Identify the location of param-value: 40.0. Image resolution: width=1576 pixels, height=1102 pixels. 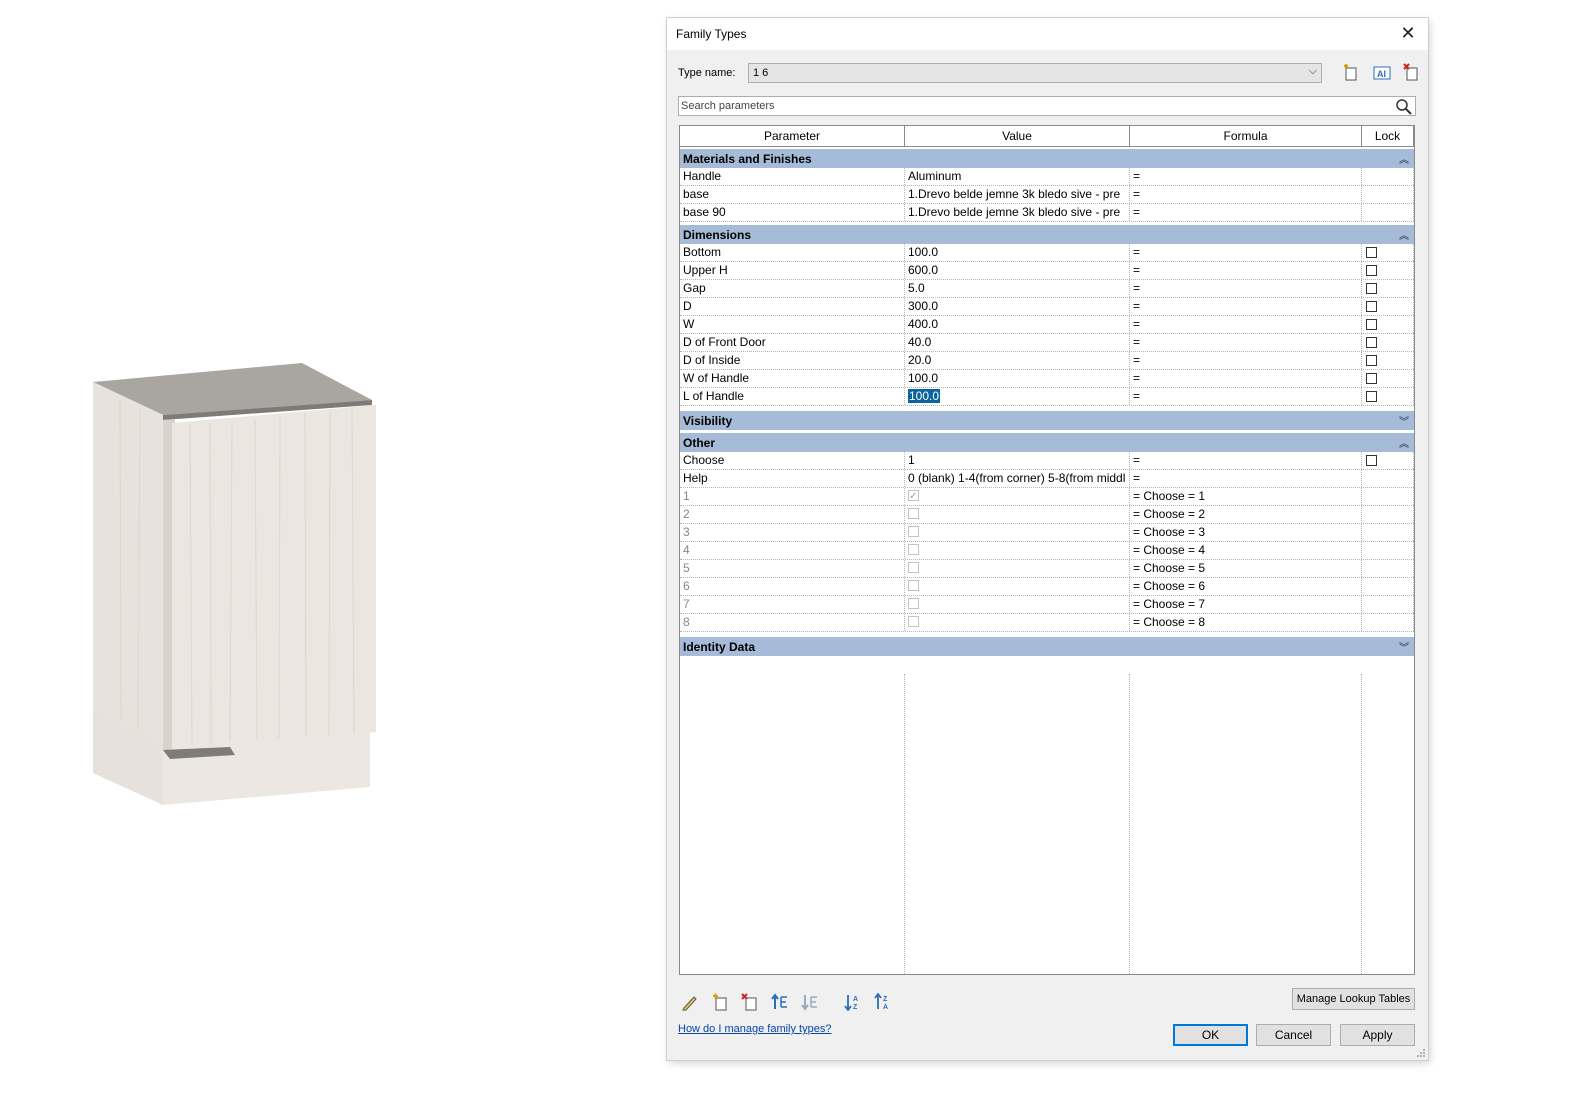
(1017, 342).